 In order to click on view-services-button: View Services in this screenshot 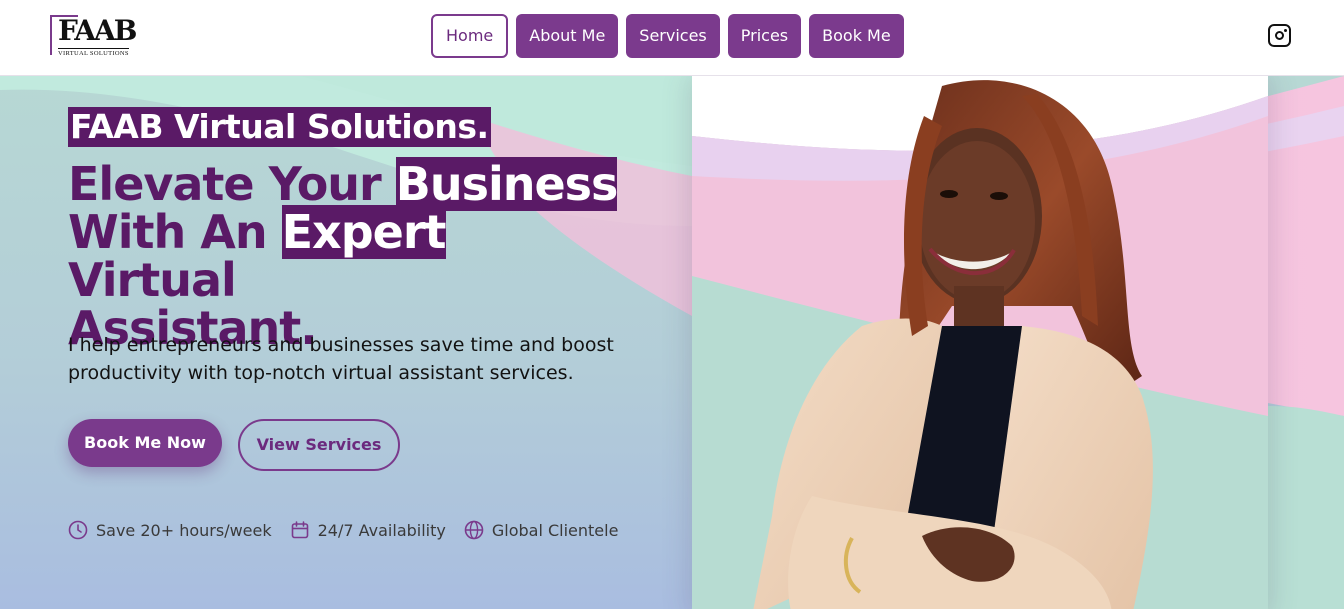, I will do `click(319, 445)`.